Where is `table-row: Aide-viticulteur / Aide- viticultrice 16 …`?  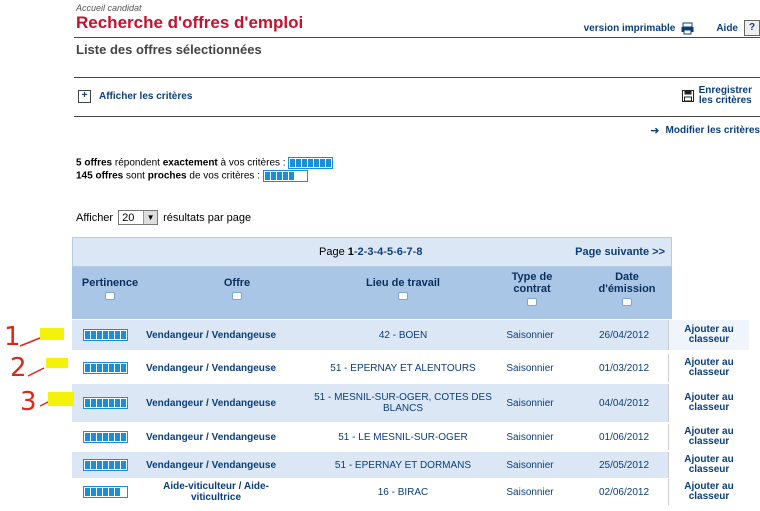
table-row: Aide-viticulteur / Aide- viticultrice 16 … is located at coordinates (370, 492).